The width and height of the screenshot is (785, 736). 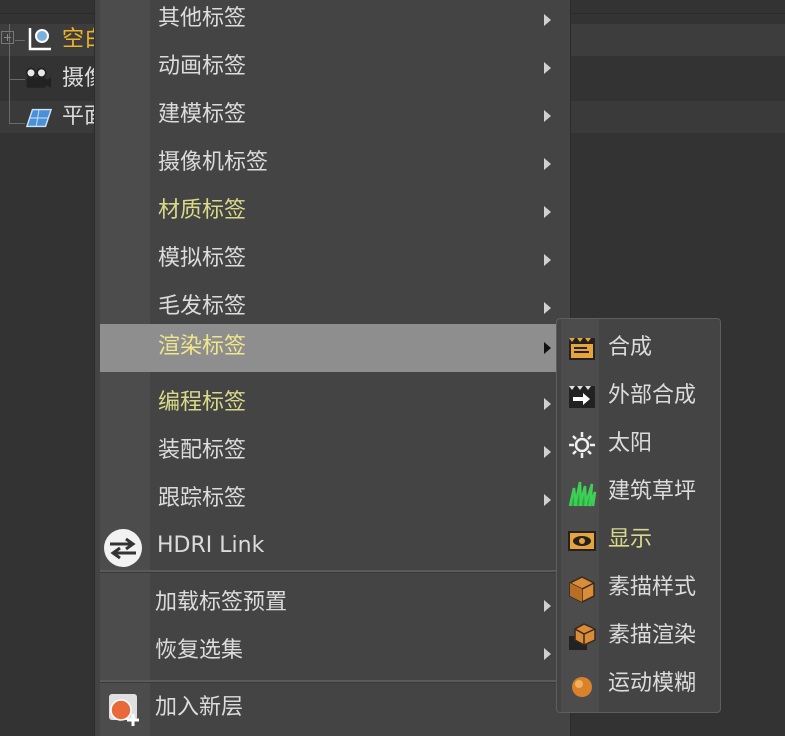 I want to click on submenu-item-grass: 建筑草坪, so click(x=640, y=492).